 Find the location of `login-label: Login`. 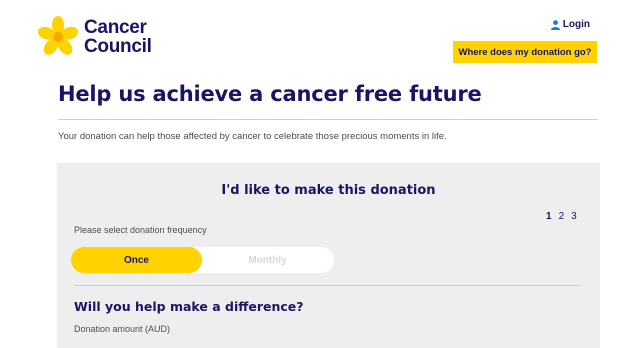

login-label: Login is located at coordinates (576, 24).